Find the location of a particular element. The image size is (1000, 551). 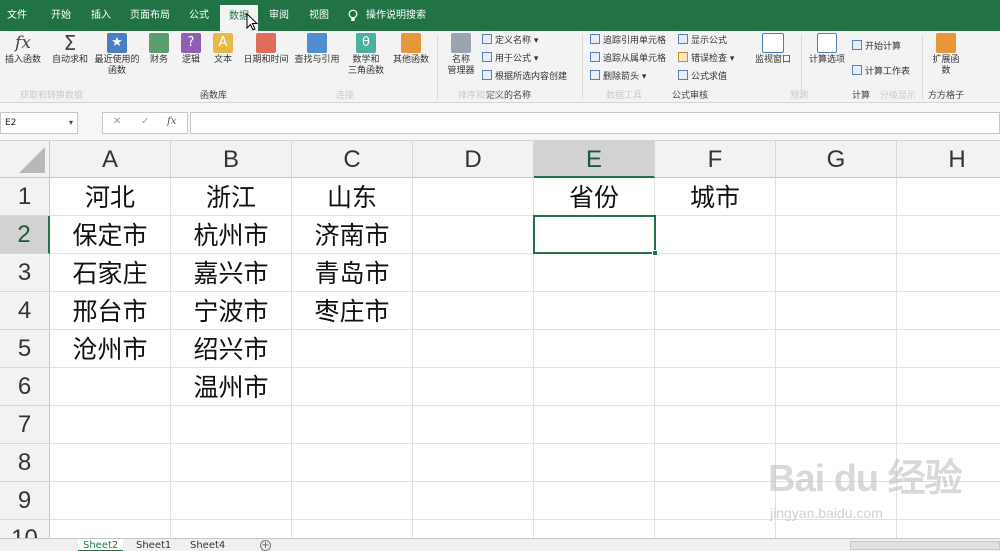

sigma-icon: Σ is located at coordinates (70, 43).